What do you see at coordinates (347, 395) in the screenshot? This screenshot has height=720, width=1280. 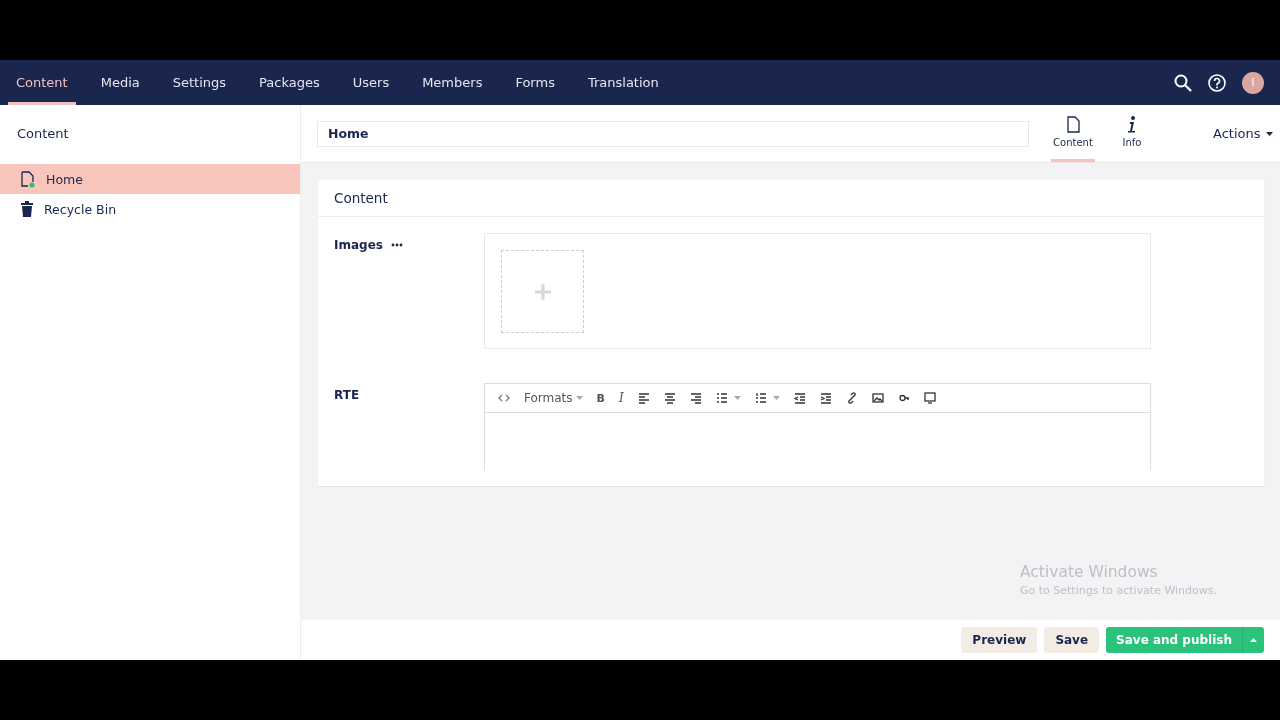 I see `property-label: RTE` at bounding box center [347, 395].